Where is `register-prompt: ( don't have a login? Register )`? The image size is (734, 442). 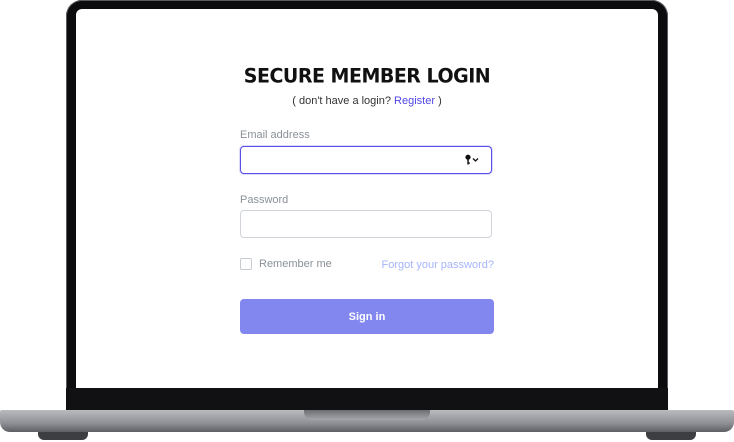
register-prompt: ( don't have a login? Register ) is located at coordinates (367, 101).